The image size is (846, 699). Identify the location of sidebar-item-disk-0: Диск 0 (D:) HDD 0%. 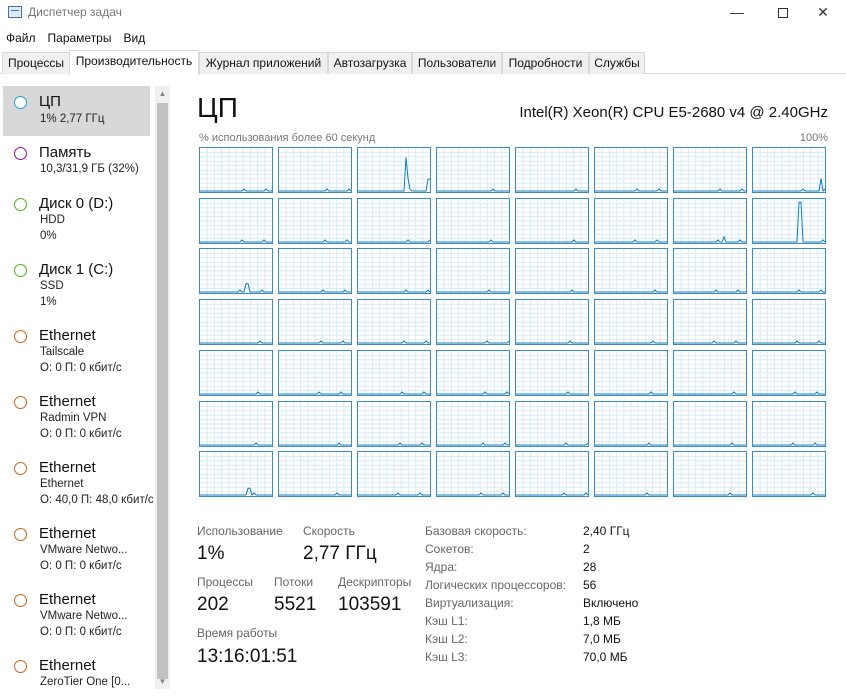
(76, 222).